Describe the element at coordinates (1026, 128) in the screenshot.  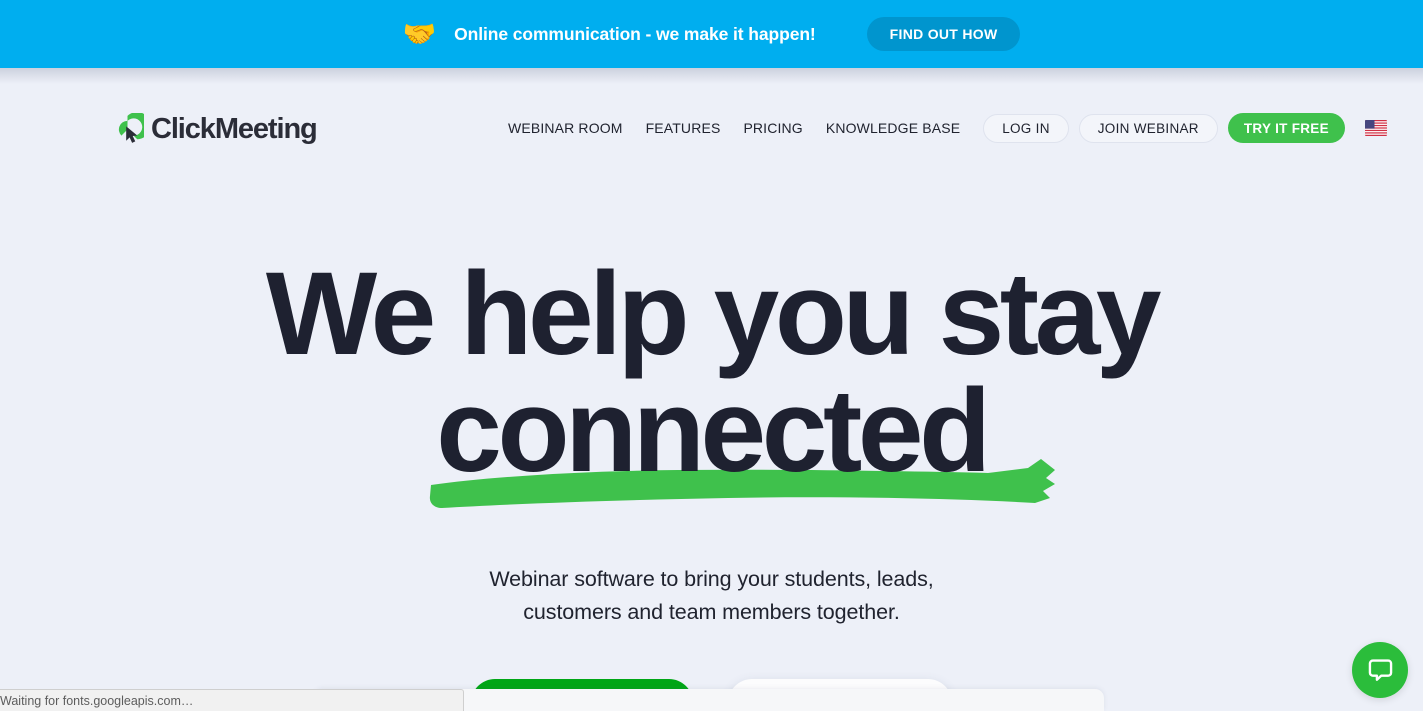
I see `log-in-button: LOG IN` at that location.